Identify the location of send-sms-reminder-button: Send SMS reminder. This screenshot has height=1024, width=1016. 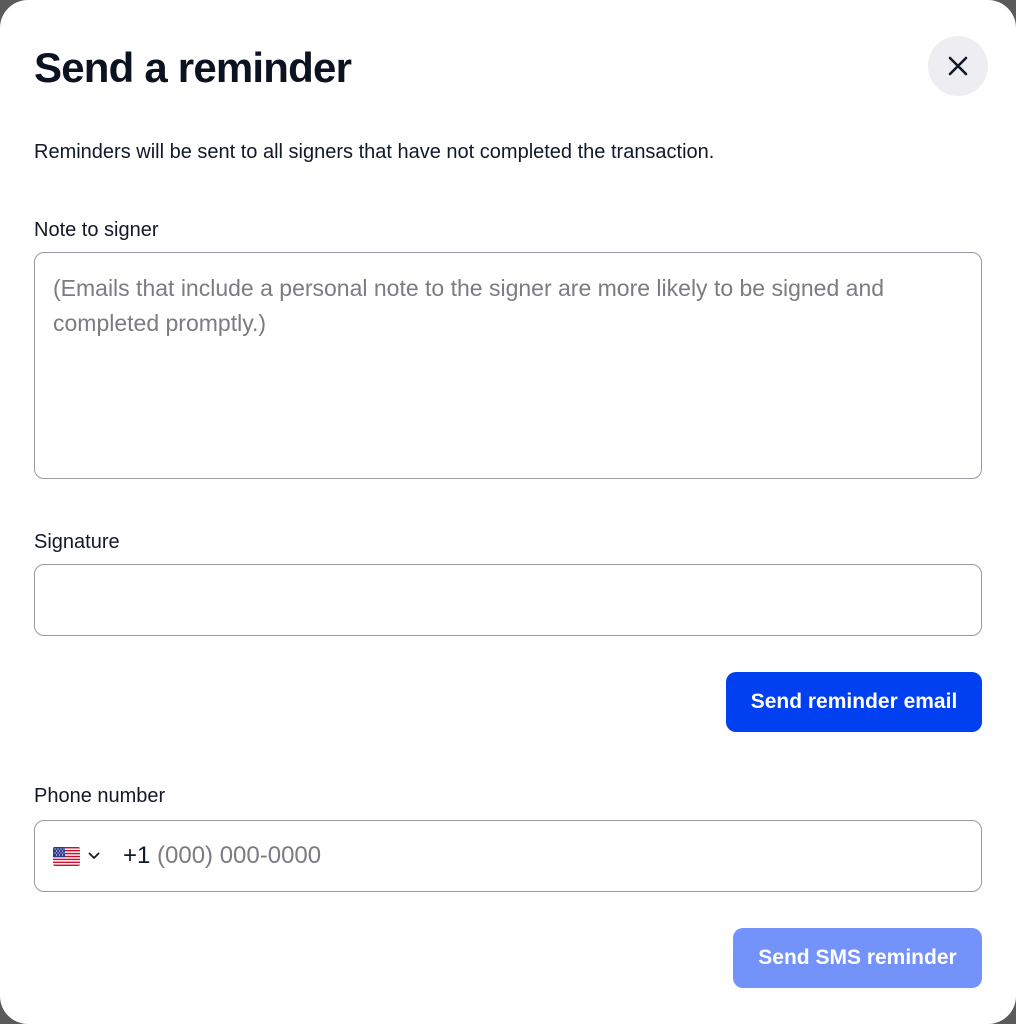
(857, 958).